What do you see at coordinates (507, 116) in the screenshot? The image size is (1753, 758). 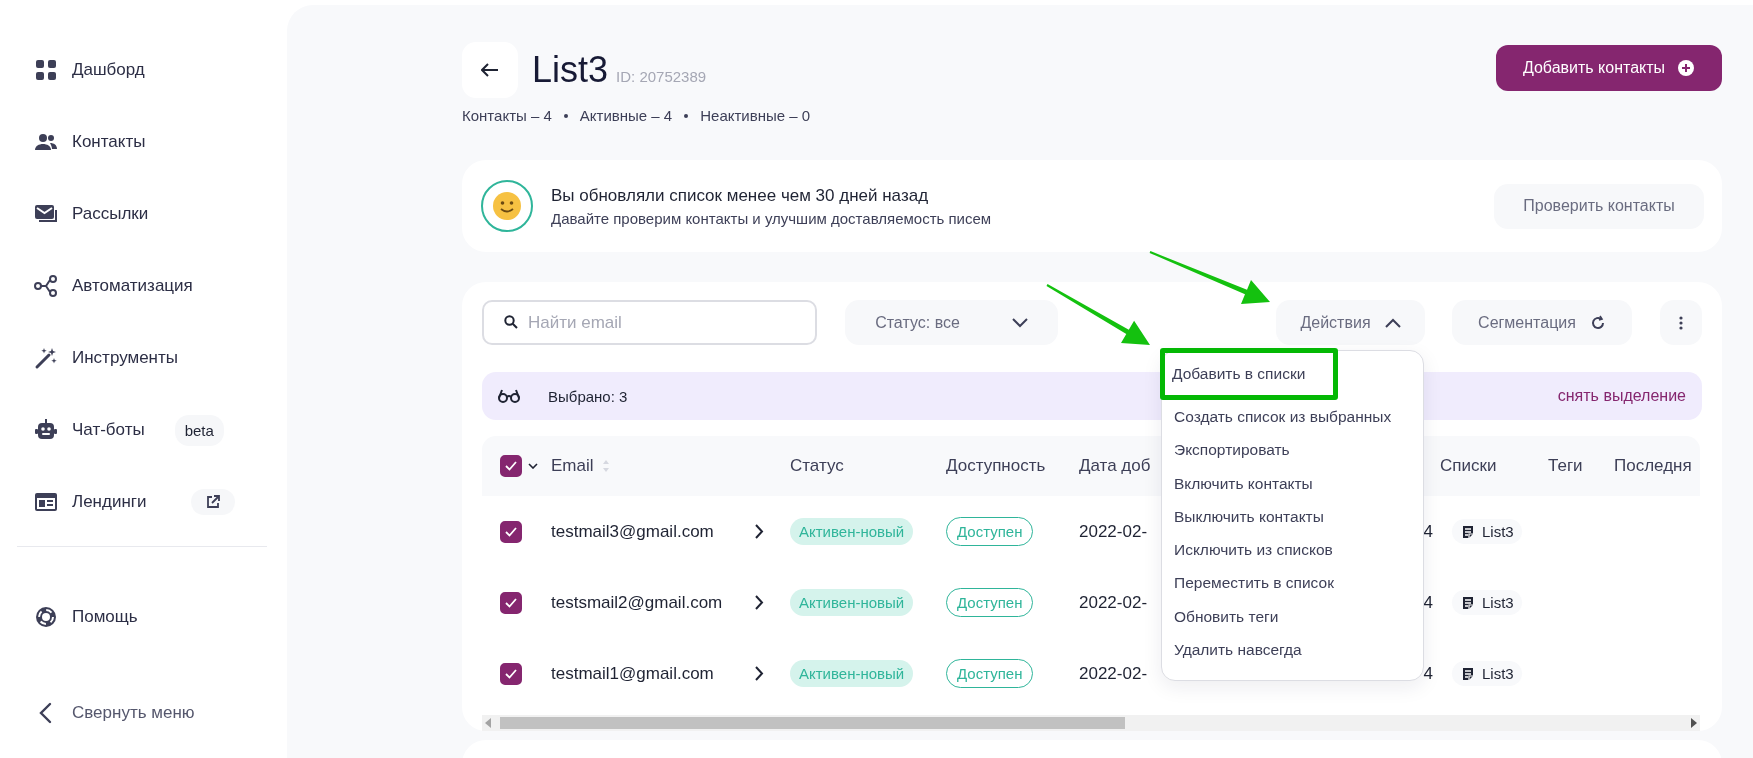 I see `stat-text: Контакты – 4` at bounding box center [507, 116].